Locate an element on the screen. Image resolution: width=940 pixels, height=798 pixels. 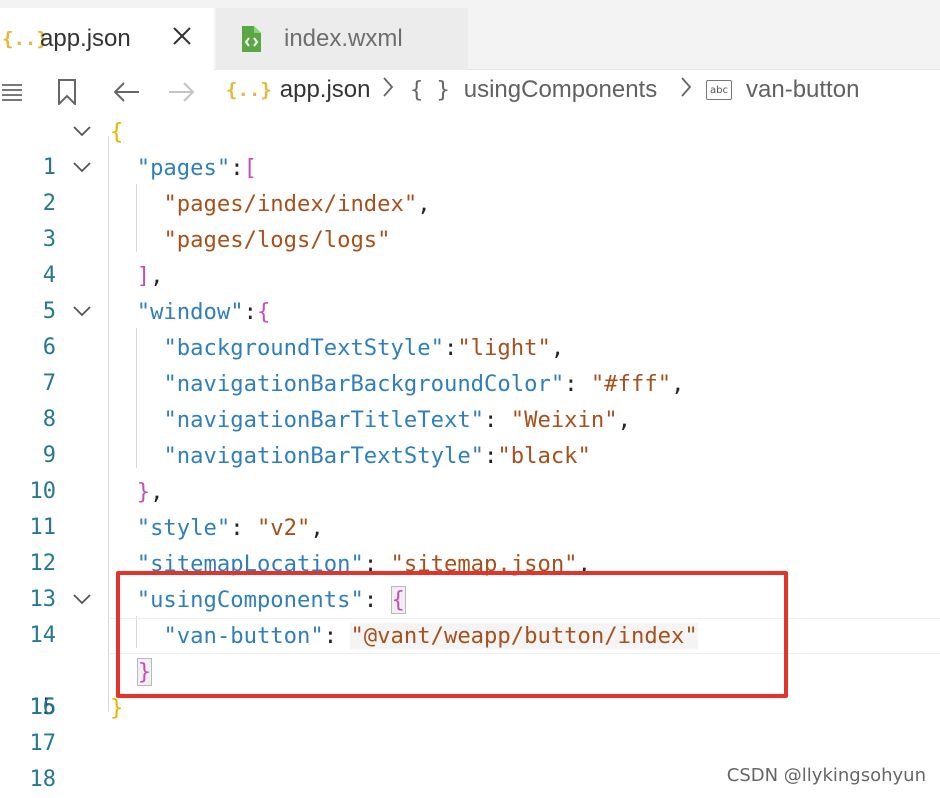
breadcrumb-label: usingComponents is located at coordinates (560, 89).